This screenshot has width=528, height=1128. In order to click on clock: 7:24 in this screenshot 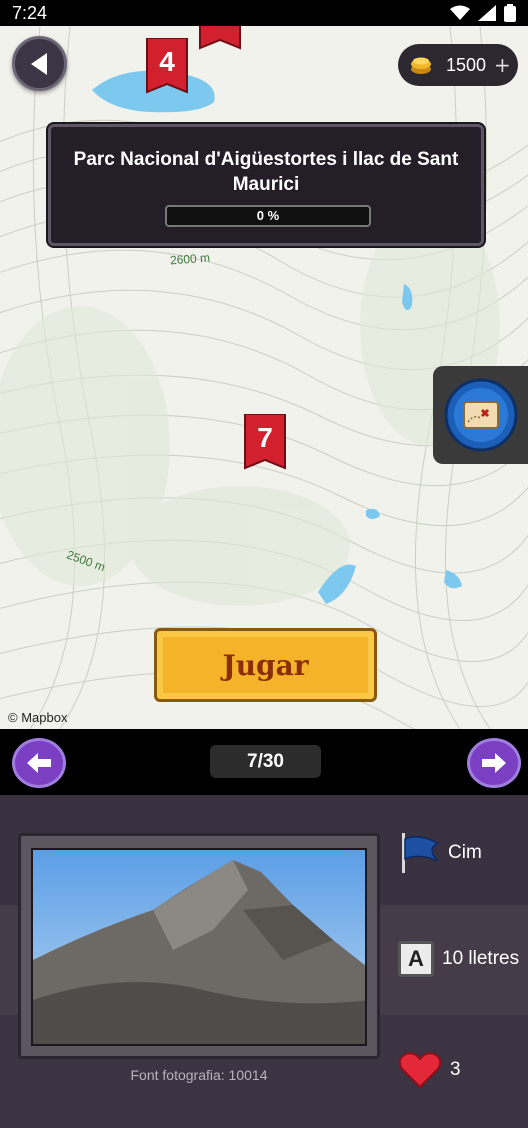, I will do `click(30, 12)`.